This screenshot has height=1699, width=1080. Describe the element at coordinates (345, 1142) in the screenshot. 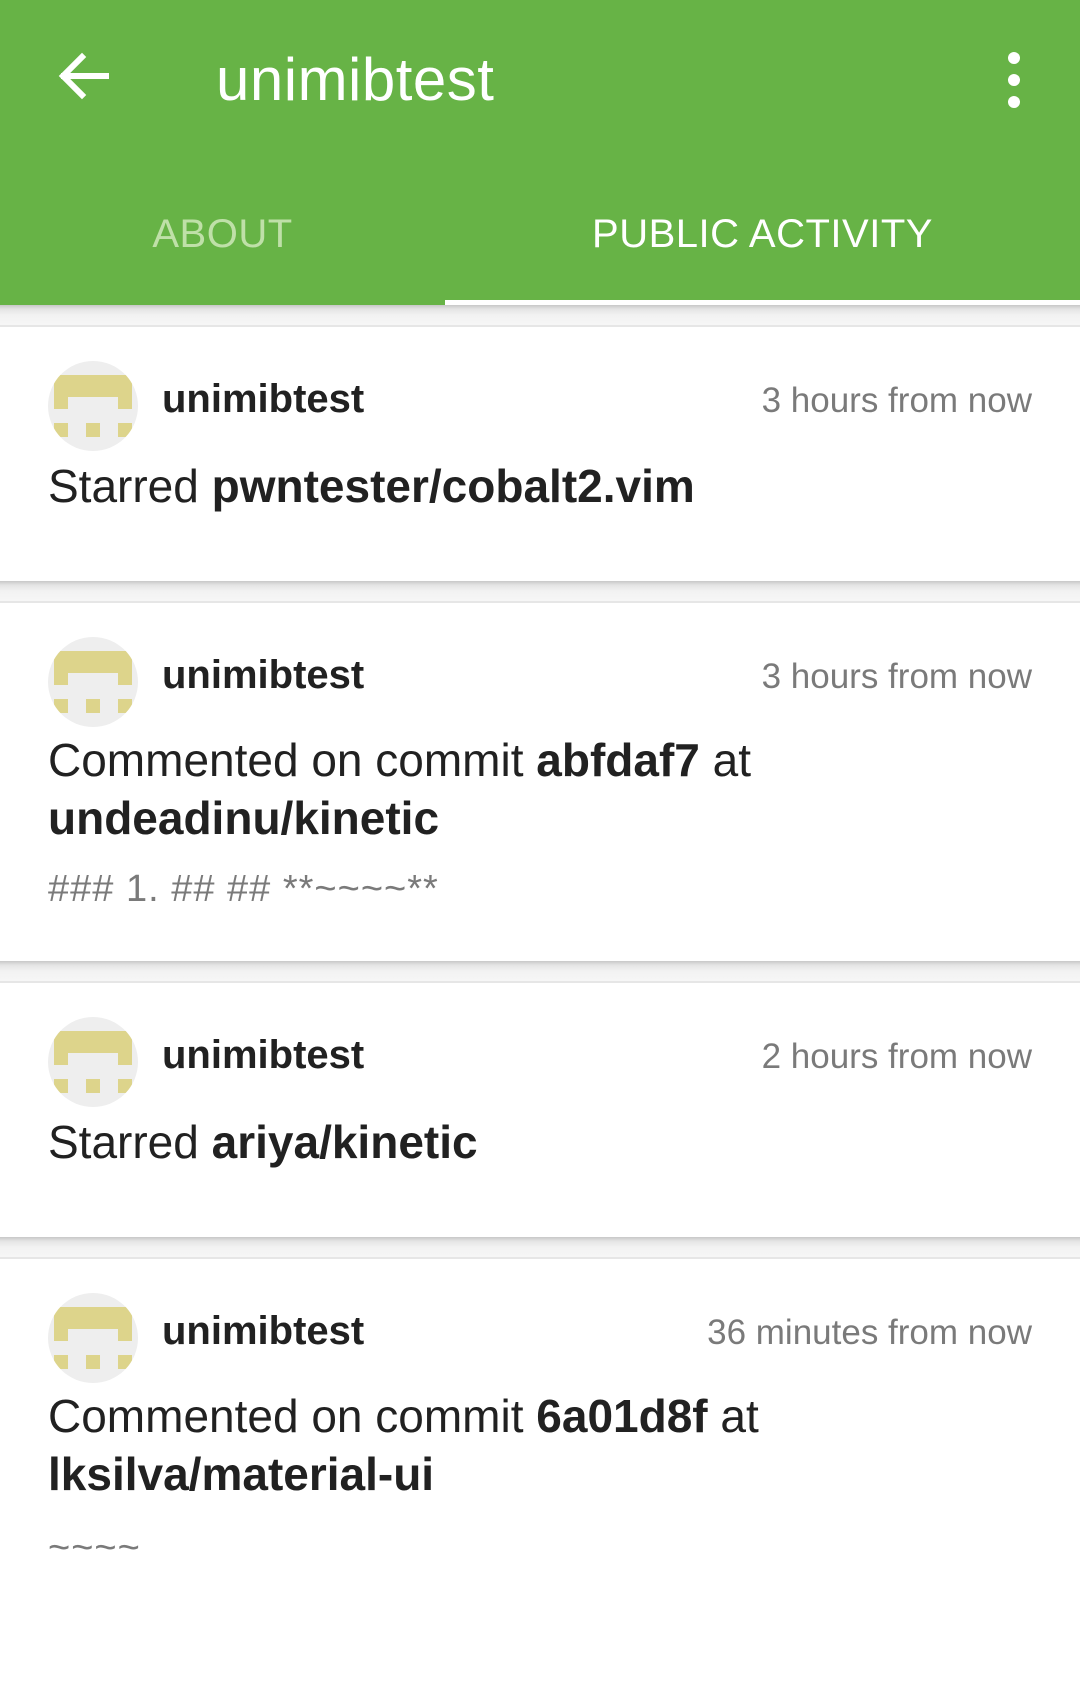

I see `repo-link: ariya/kinetic` at that location.